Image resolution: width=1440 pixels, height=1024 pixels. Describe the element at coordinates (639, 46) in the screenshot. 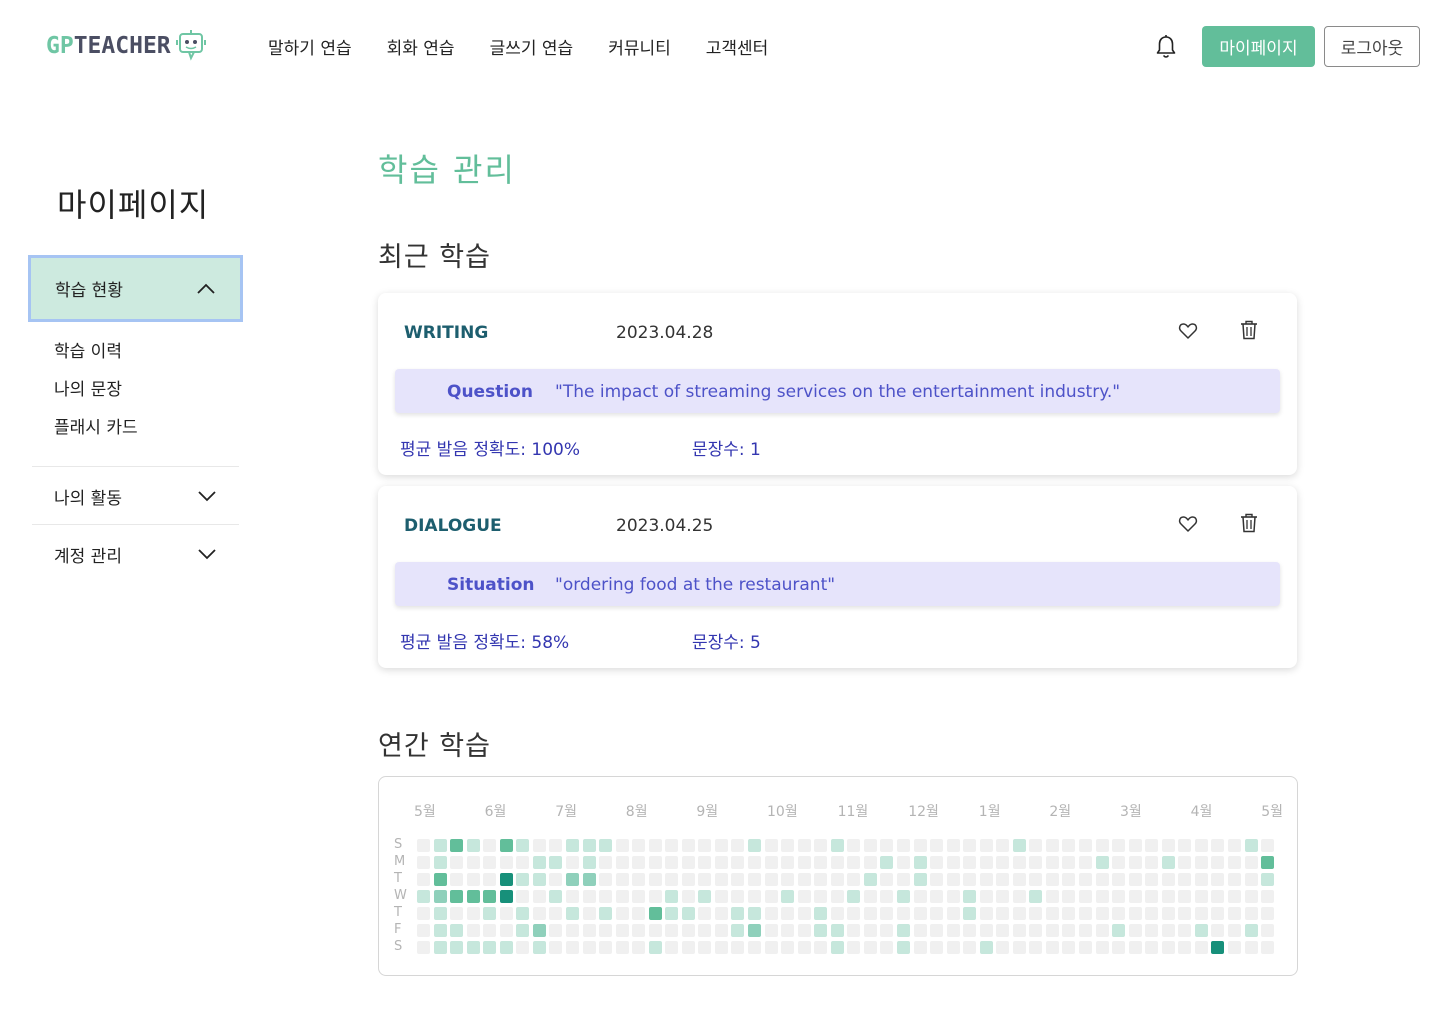

I see `nav-community: 커뮤니티` at that location.